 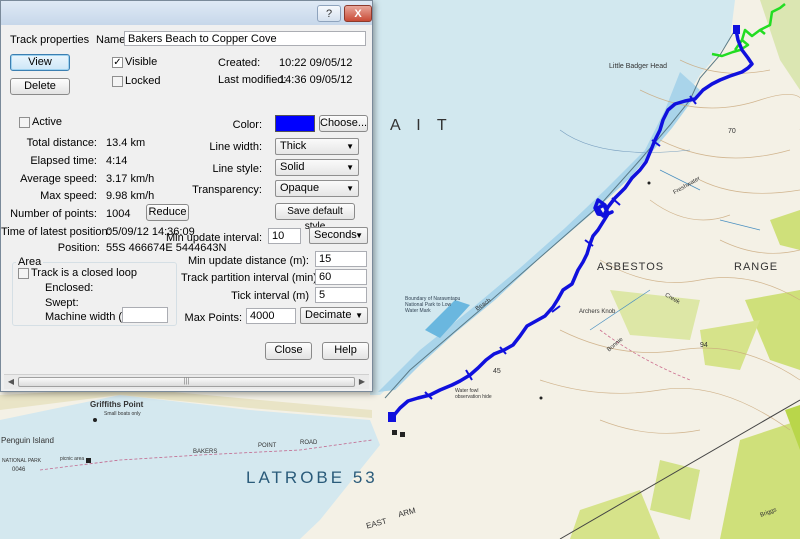 I want to click on closed-loop-label: Track is a closed loop, so click(x=84, y=273).